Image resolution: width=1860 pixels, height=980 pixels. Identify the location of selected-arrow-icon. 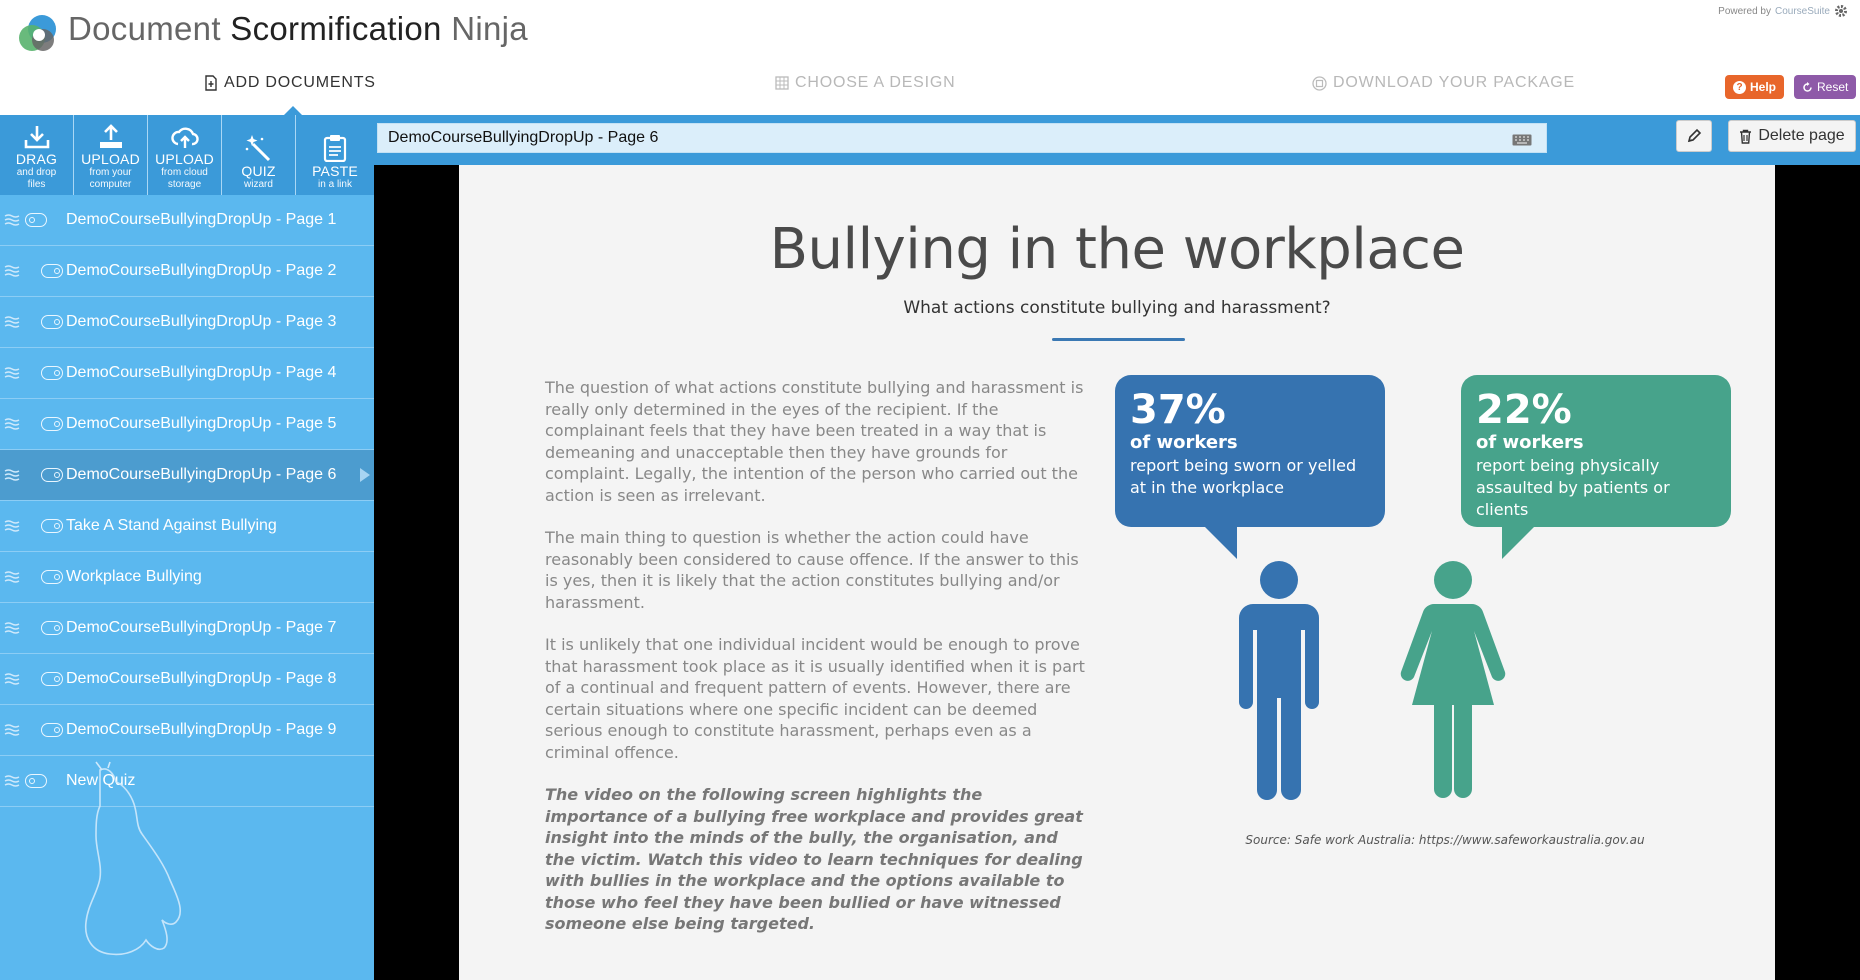
(365, 475).